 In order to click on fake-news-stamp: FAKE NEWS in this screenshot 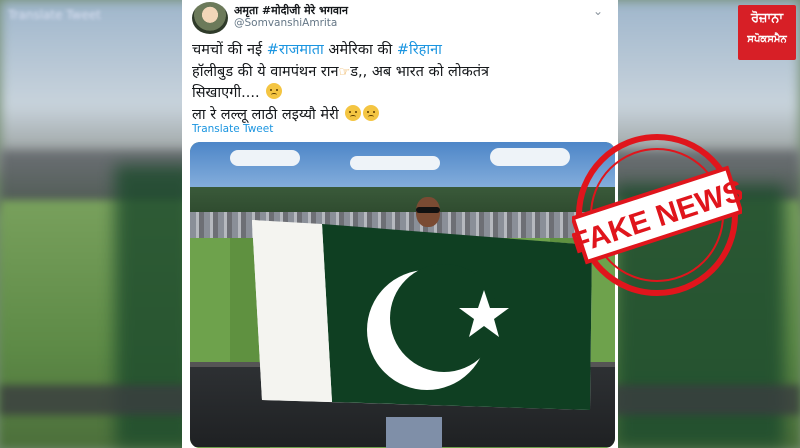, I will do `click(657, 215)`.